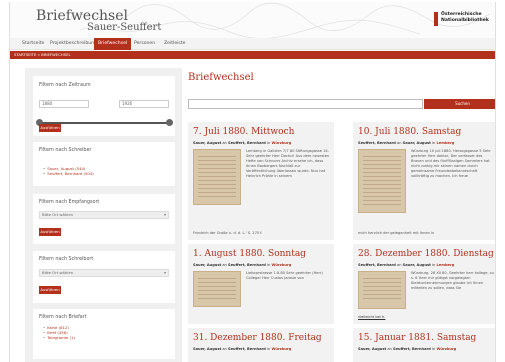 The height and width of the screenshot is (362, 505). What do you see at coordinates (58, 214) in the screenshot?
I see `empfangsort-placeholder: Bitte Ort wählen` at bounding box center [58, 214].